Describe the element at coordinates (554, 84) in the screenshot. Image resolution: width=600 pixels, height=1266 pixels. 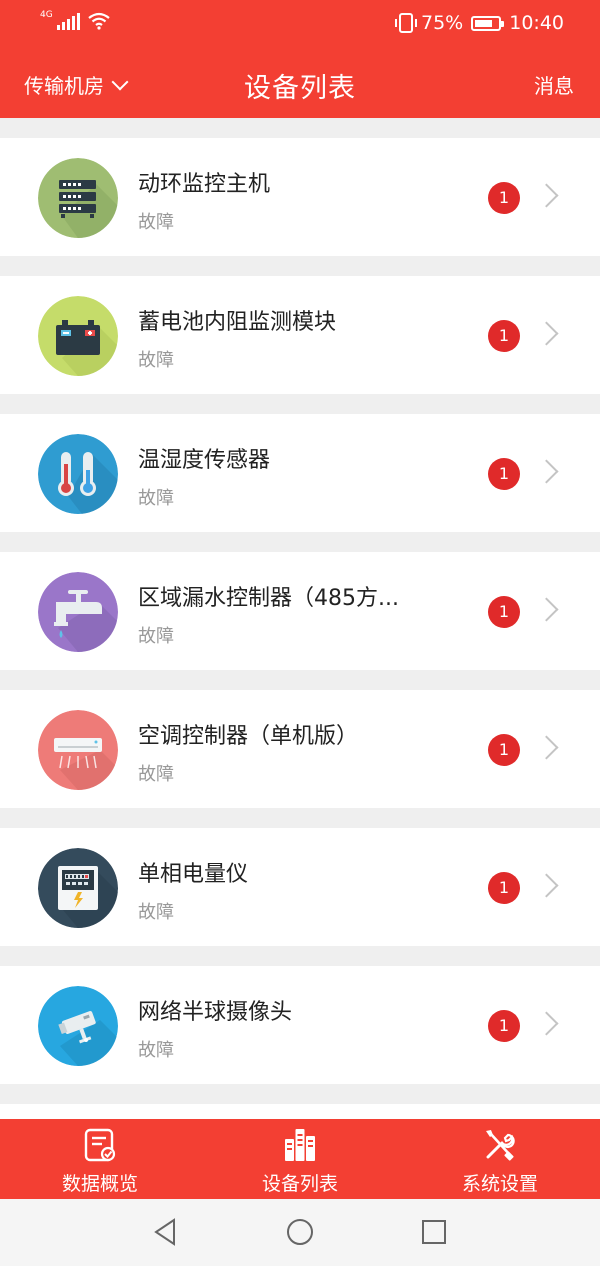
I see `messages-button: 消息` at that location.